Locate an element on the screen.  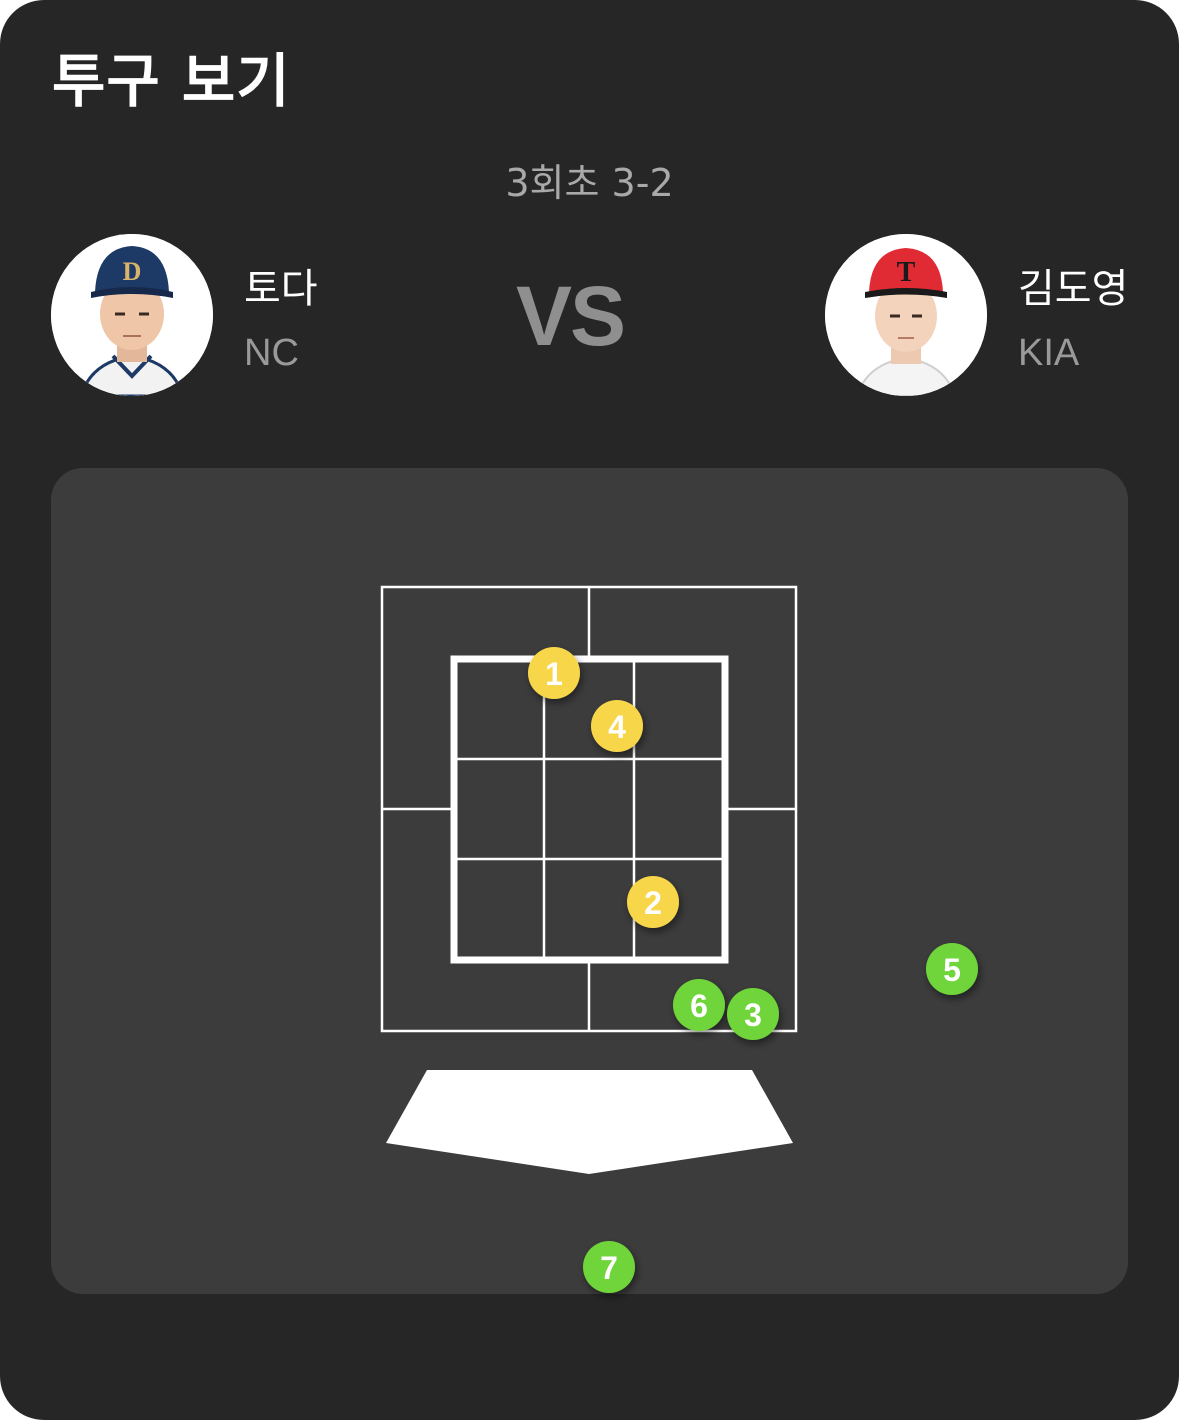
pitch-number: 7 is located at coordinates (609, 1268).